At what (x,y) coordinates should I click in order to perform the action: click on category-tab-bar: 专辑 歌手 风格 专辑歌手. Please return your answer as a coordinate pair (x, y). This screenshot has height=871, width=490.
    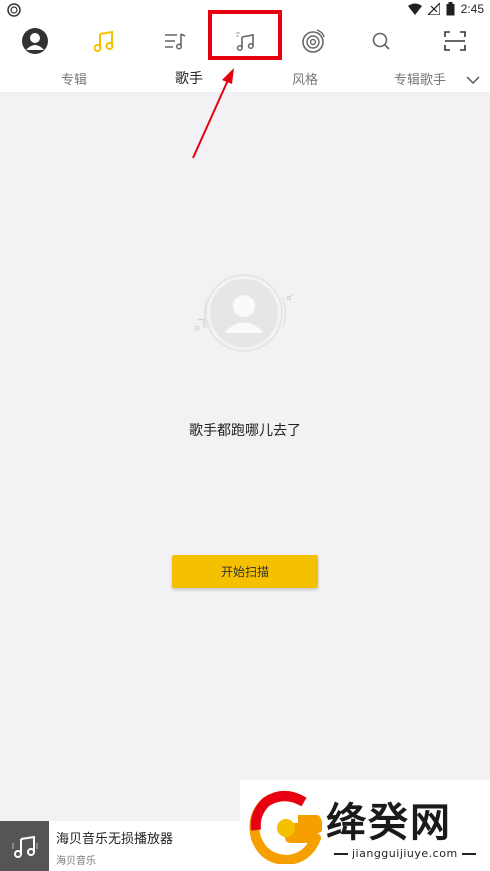
    Looking at the image, I should click on (245, 77).